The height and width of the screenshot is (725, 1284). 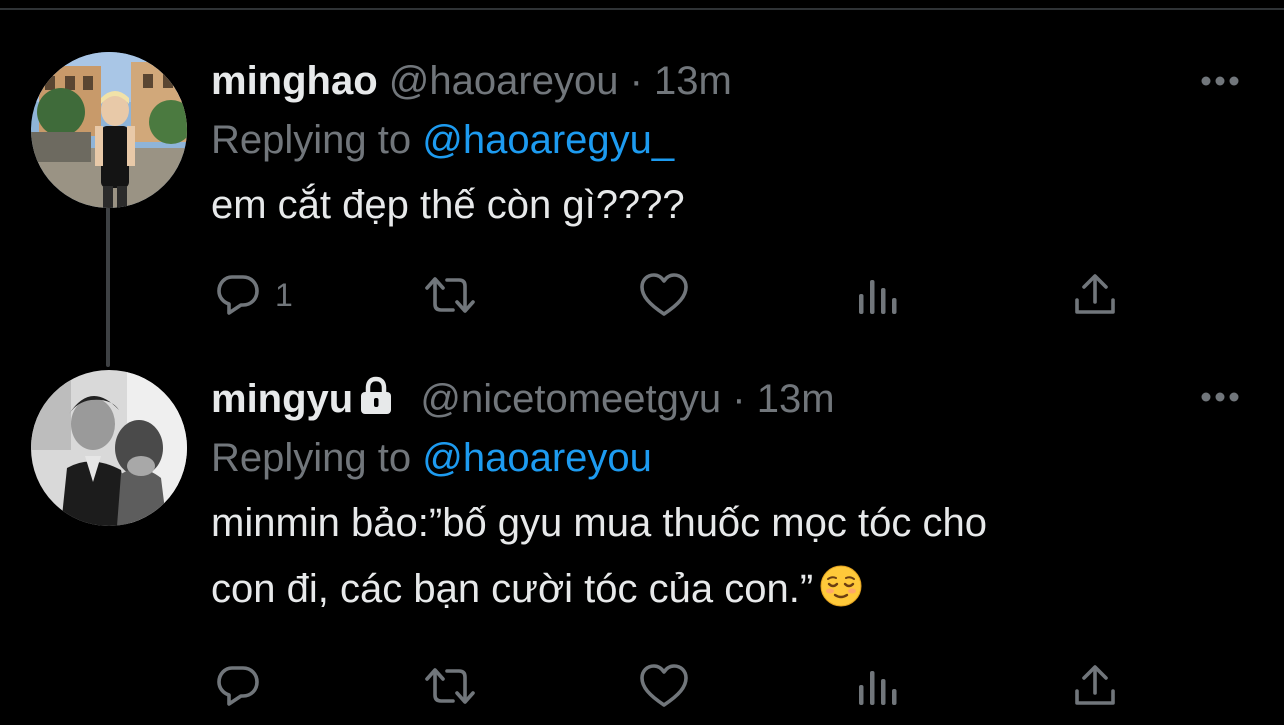 I want to click on thread-connector-line, so click(x=108, y=287).